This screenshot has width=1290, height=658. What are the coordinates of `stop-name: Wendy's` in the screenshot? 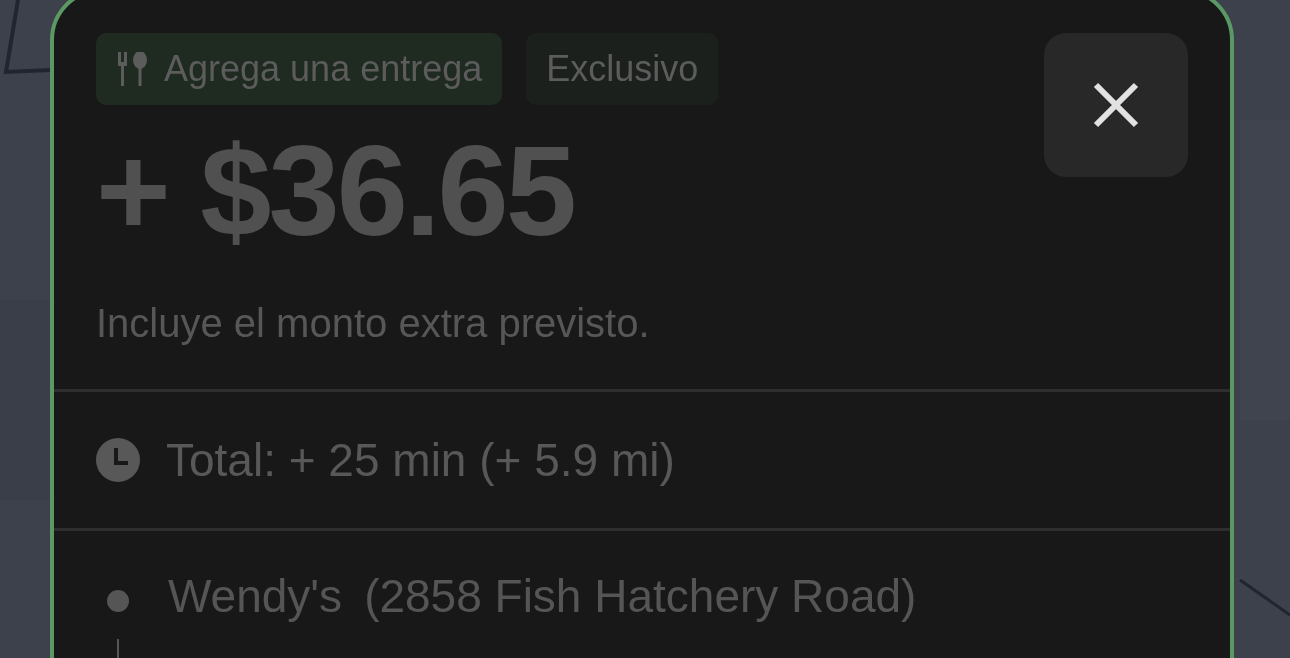 It's located at (255, 596).